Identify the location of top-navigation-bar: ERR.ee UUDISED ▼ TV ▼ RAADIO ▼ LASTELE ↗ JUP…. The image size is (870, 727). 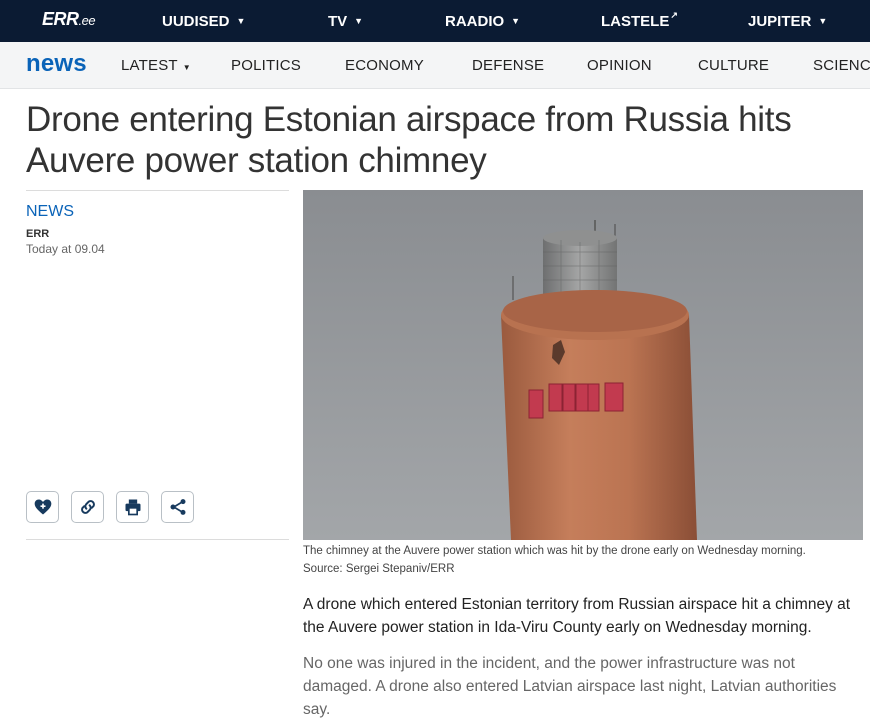
(435, 21).